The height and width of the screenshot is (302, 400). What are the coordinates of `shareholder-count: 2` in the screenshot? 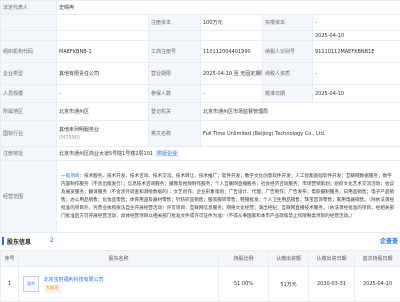 It's located at (52, 240).